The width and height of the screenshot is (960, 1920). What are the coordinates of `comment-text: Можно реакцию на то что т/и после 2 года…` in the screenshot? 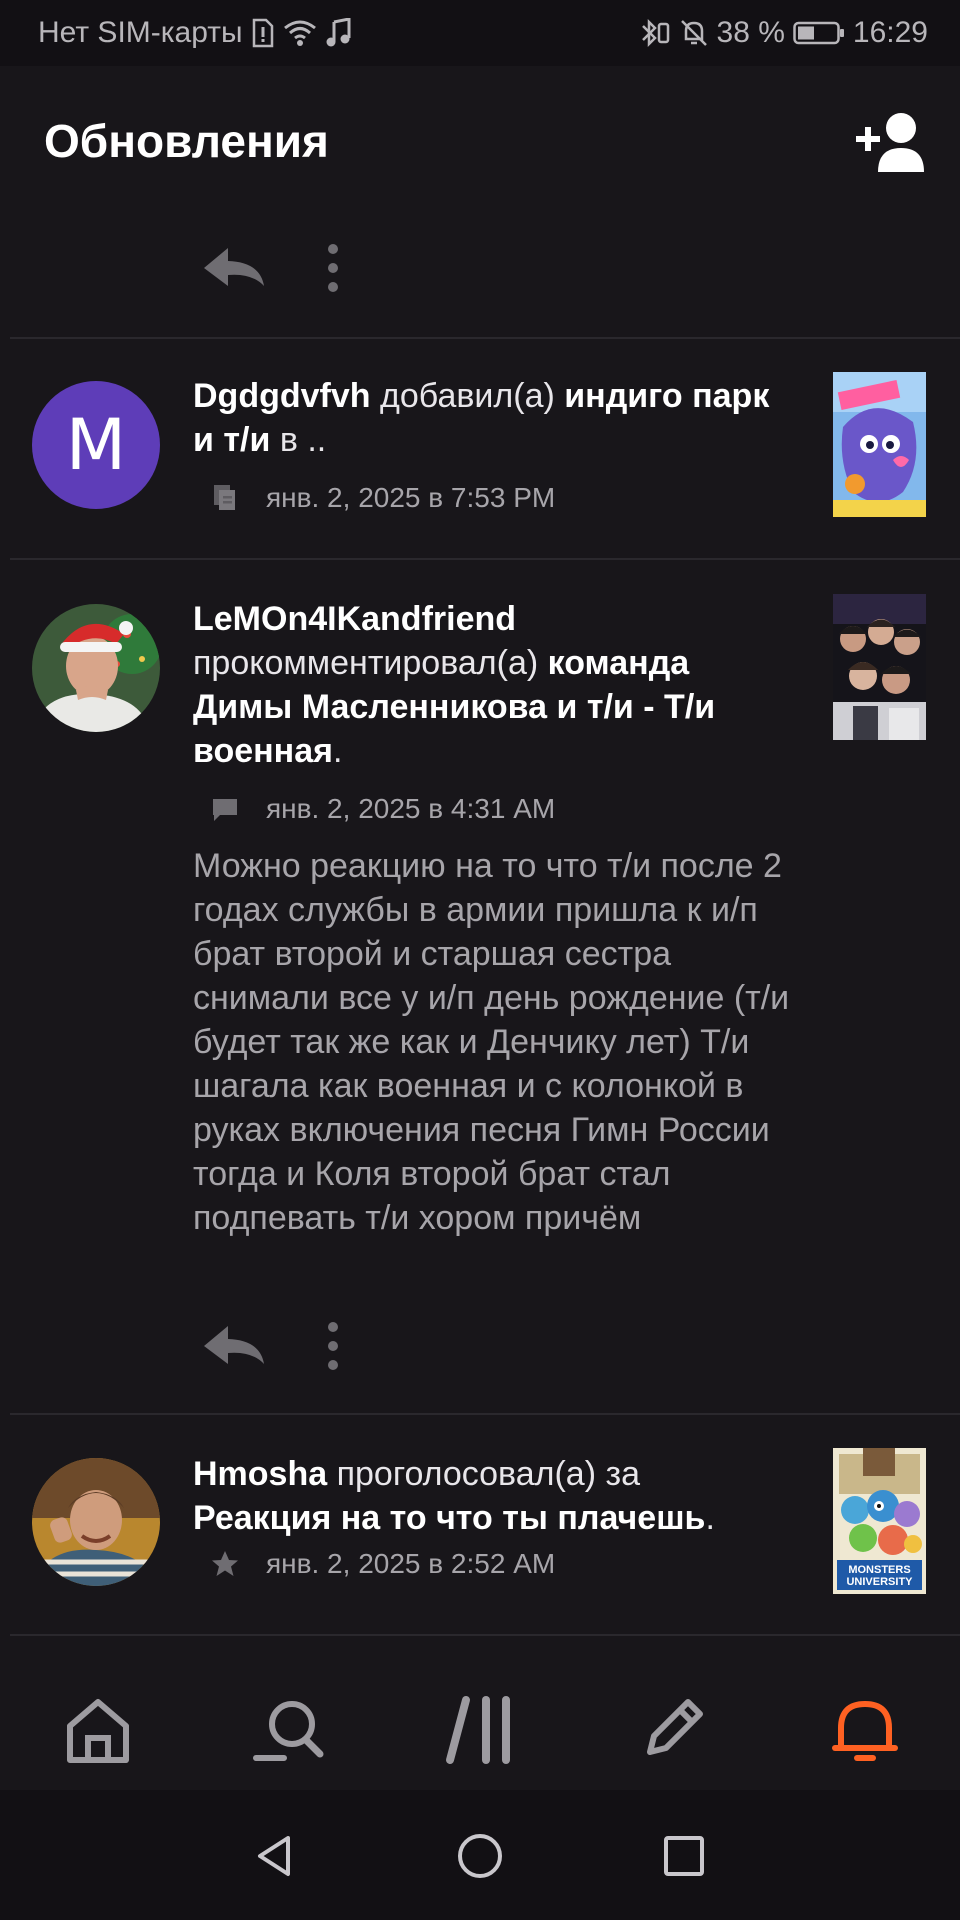 It's located at (493, 1042).